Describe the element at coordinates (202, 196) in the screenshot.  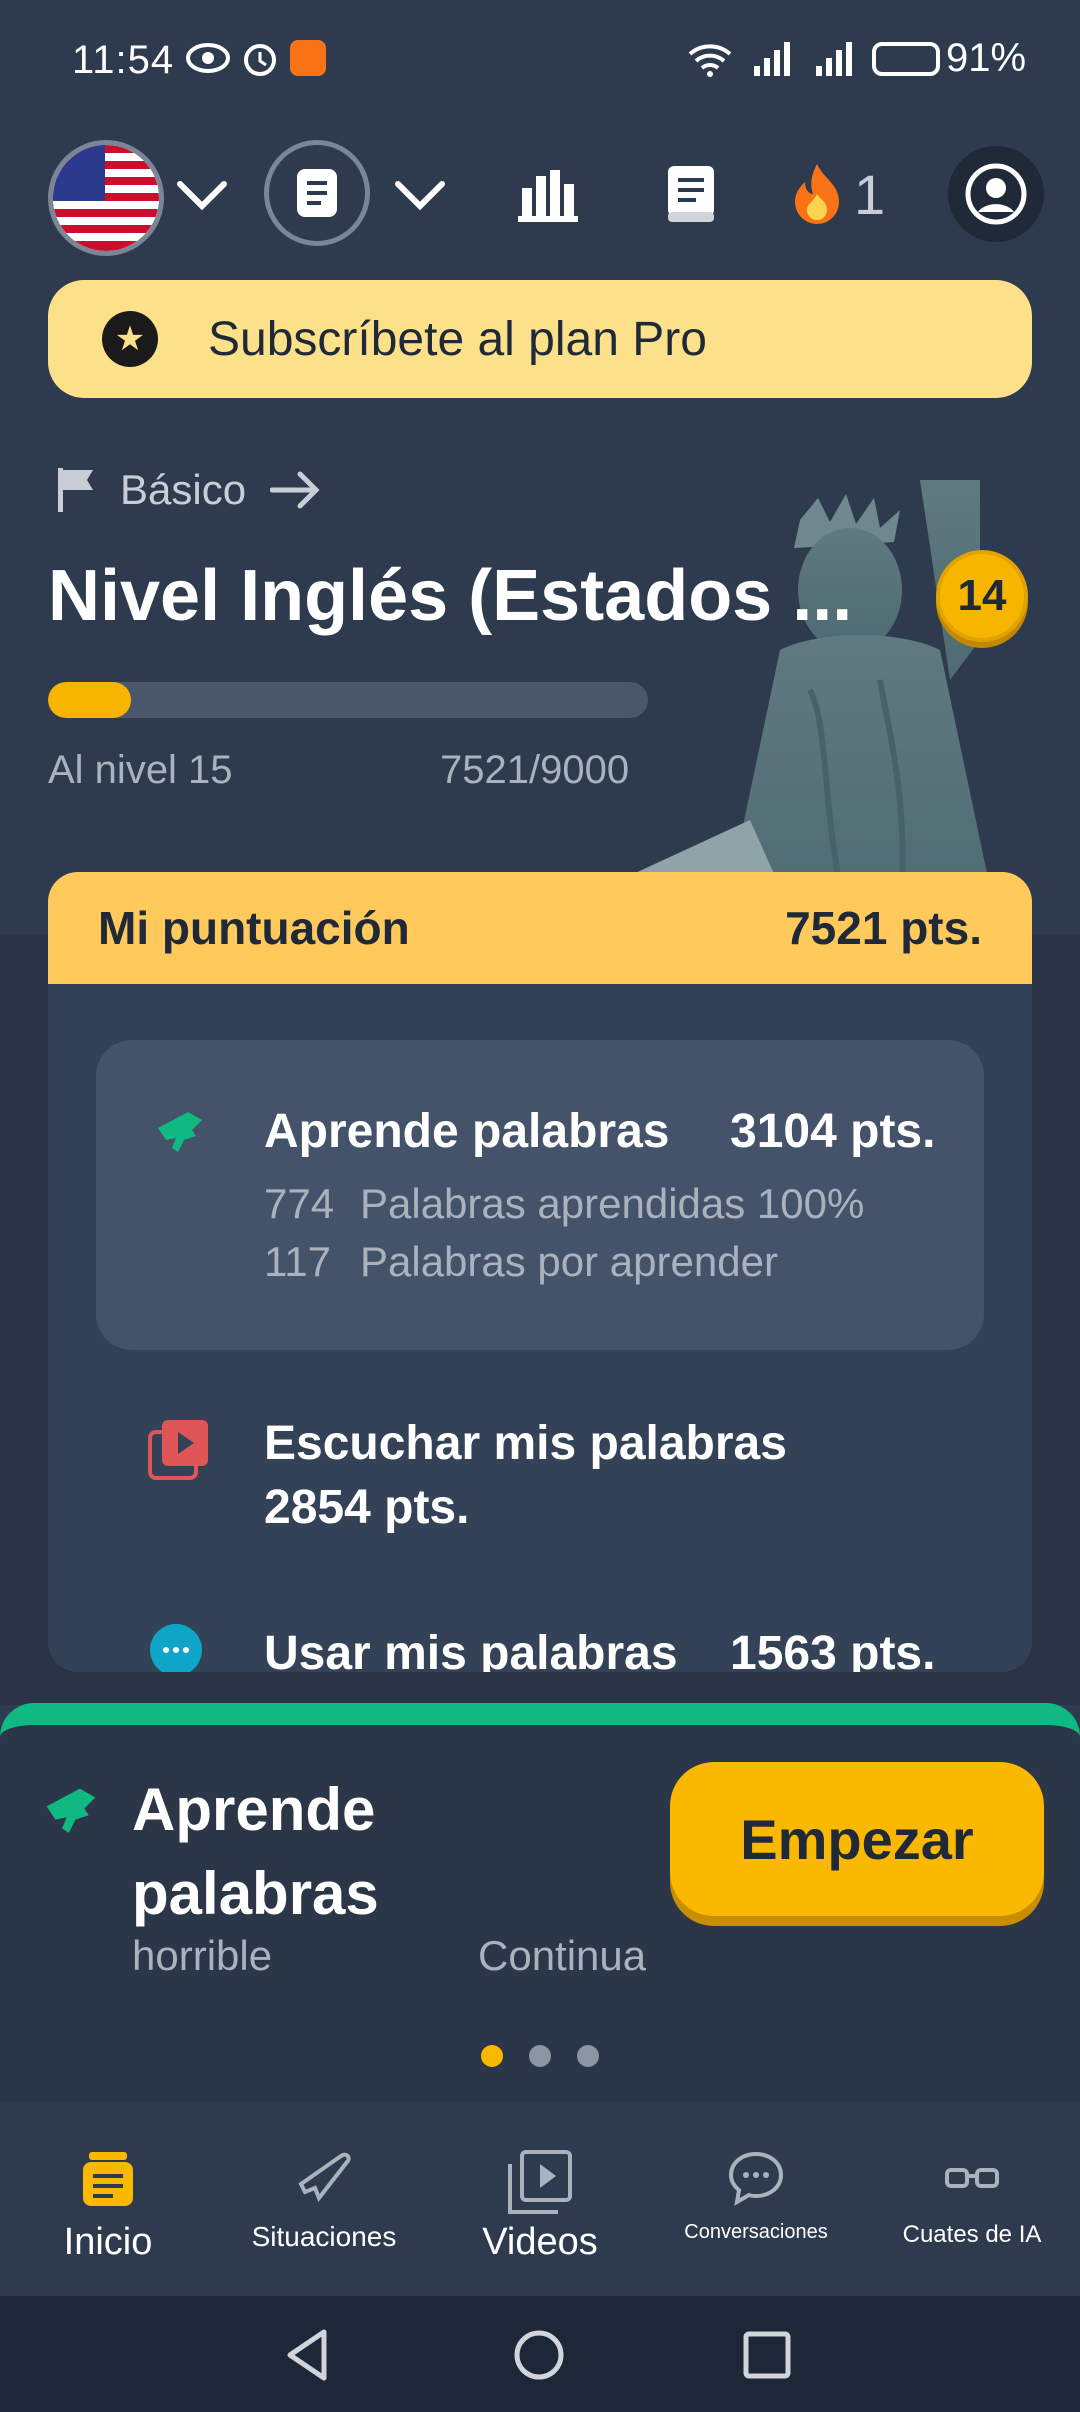
I see `chevron-down-icon` at that location.